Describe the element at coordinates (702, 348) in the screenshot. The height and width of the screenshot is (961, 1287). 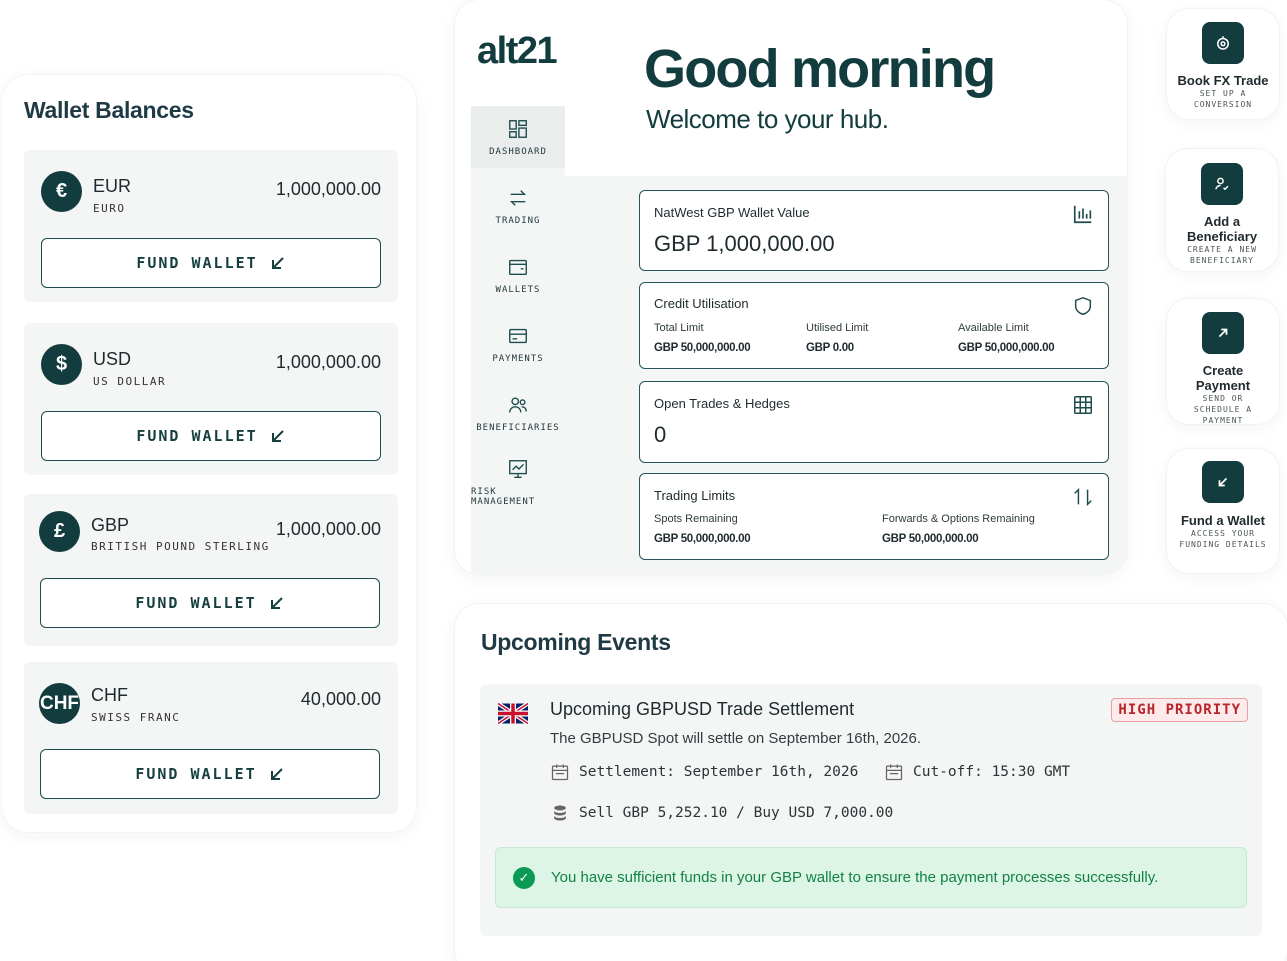
I see `total-limit-value: GBP 50,000,000.00` at that location.